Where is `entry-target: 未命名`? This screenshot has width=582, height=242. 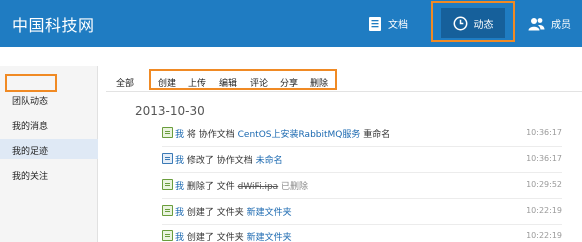
entry-target: 未命名 is located at coordinates (269, 161).